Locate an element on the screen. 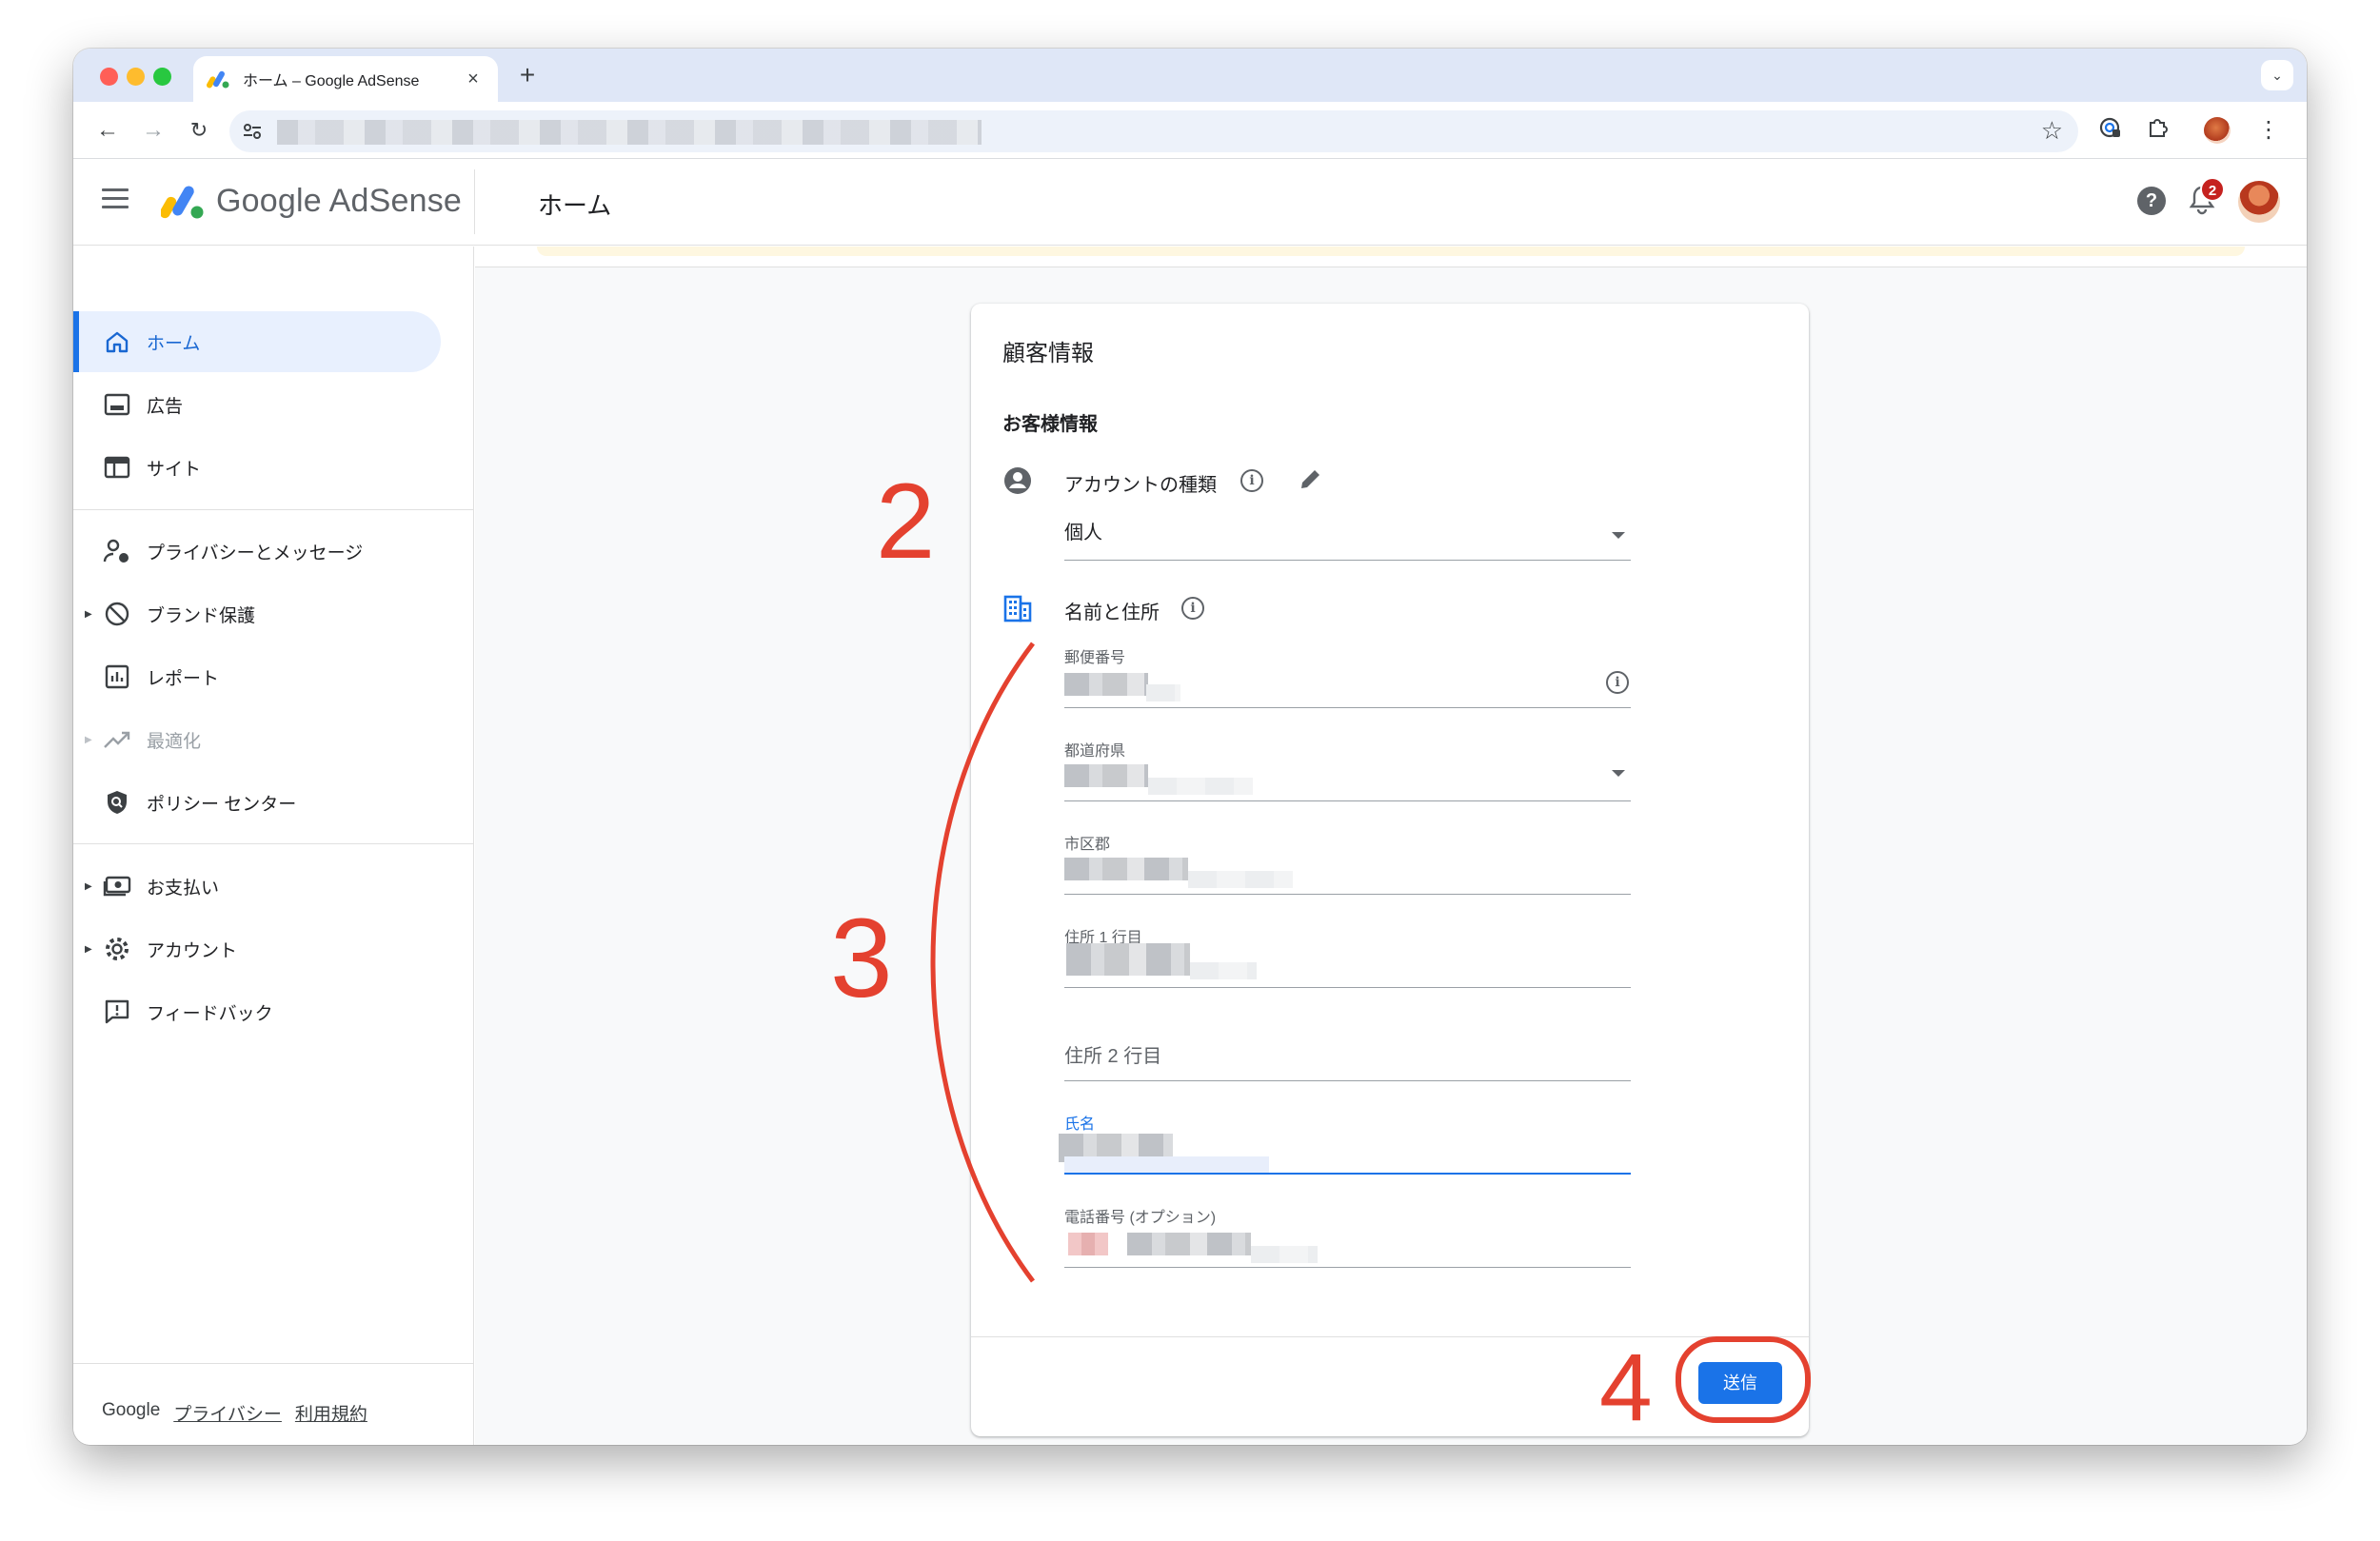 This screenshot has height=1541, width=2380. privacy-person-icon is located at coordinates (117, 551).